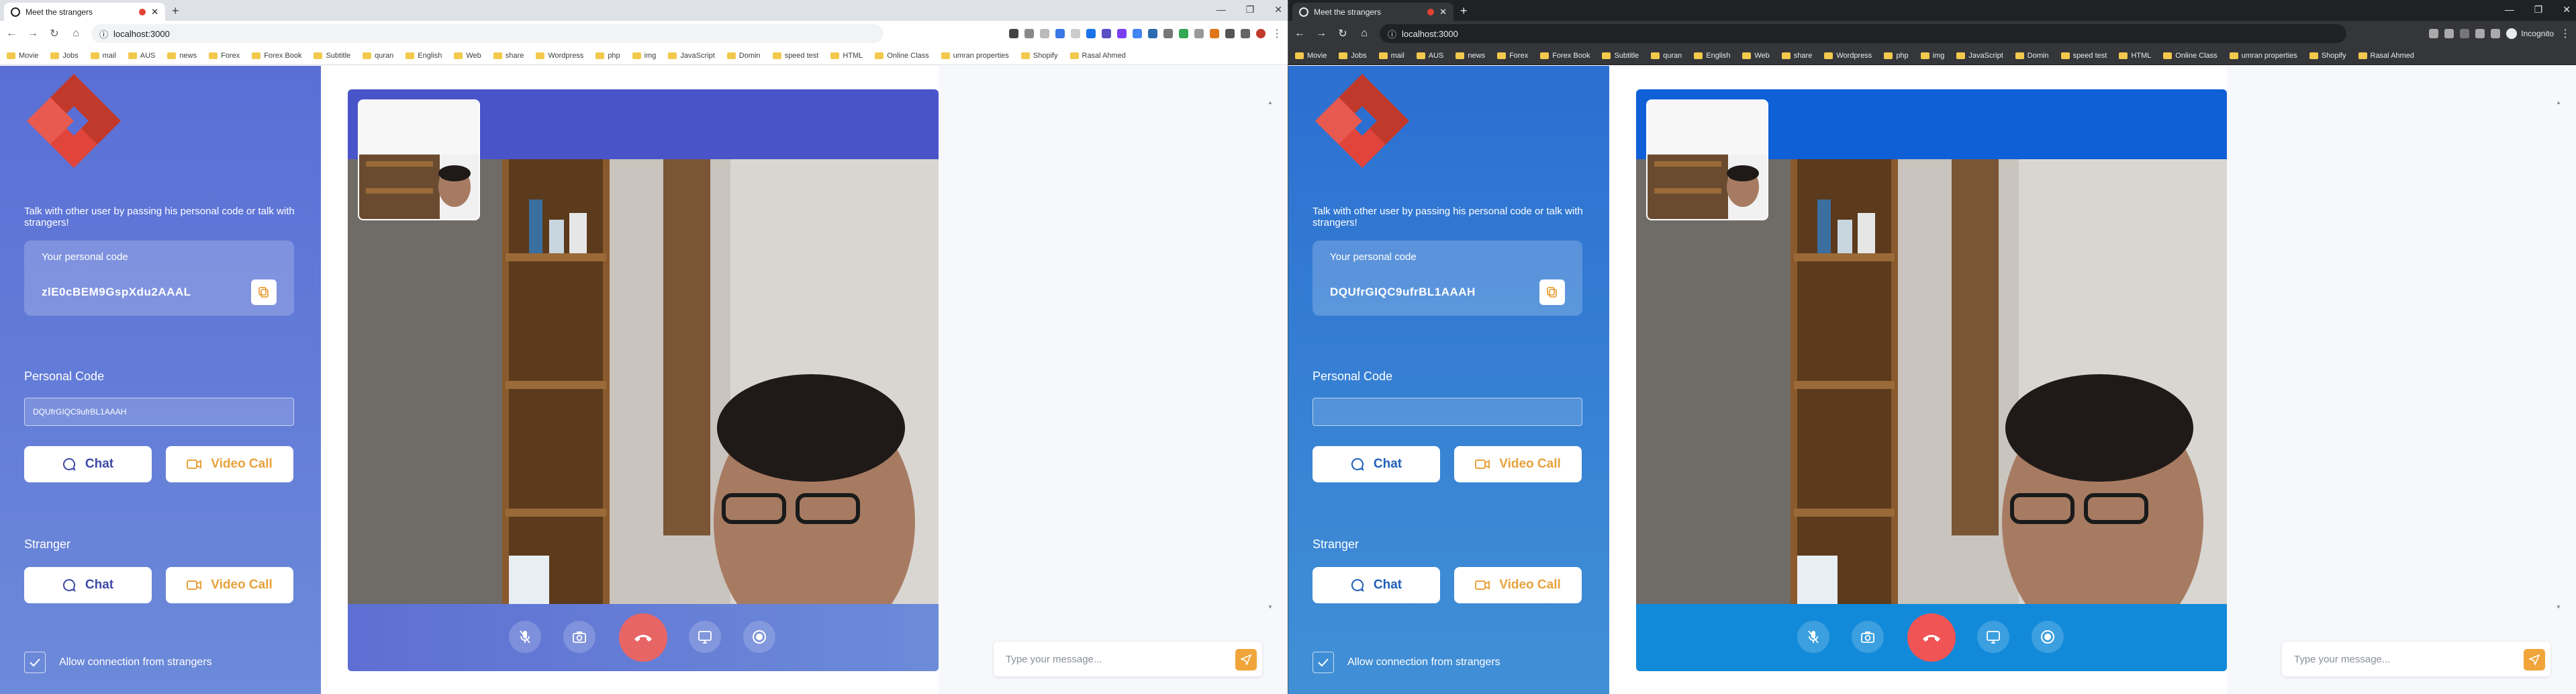  What do you see at coordinates (2534, 659) in the screenshot?
I see `send-button` at bounding box center [2534, 659].